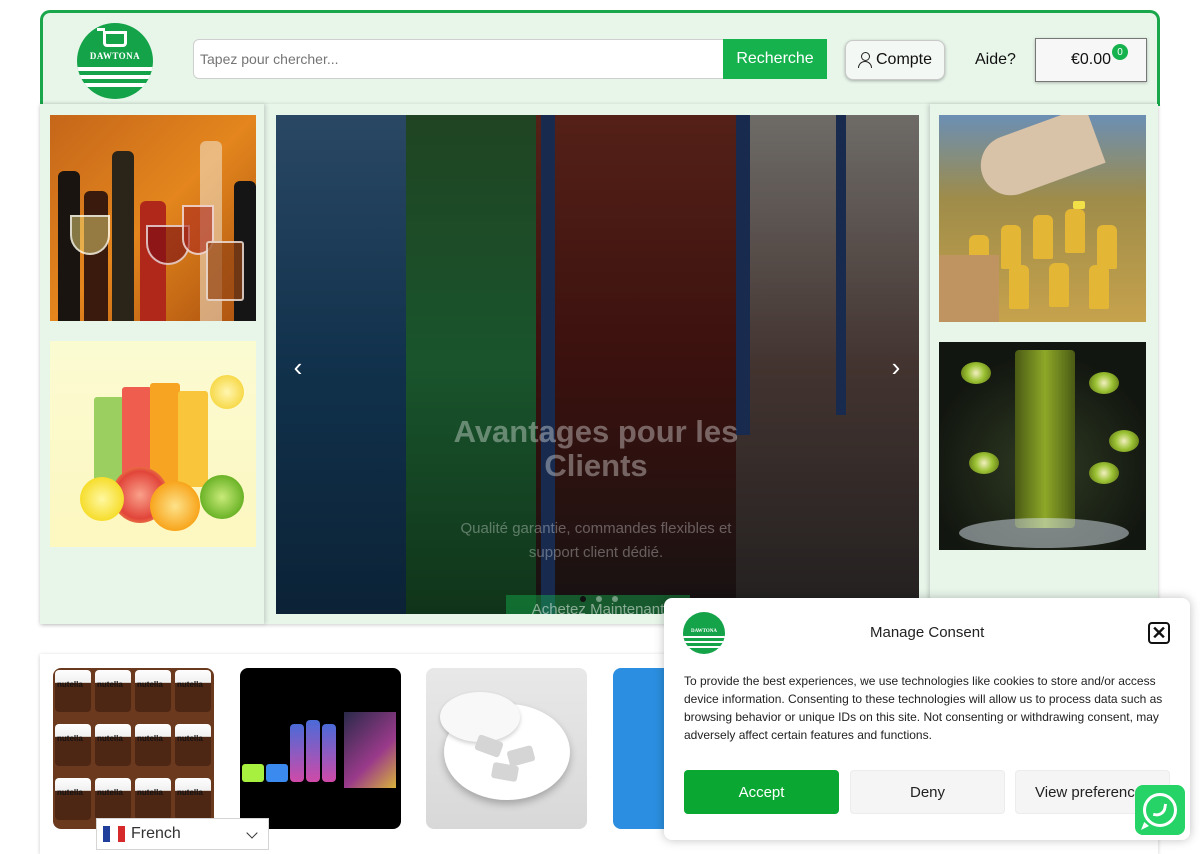  Describe the element at coordinates (112, 37) in the screenshot. I see `logo-cart-icon` at that location.